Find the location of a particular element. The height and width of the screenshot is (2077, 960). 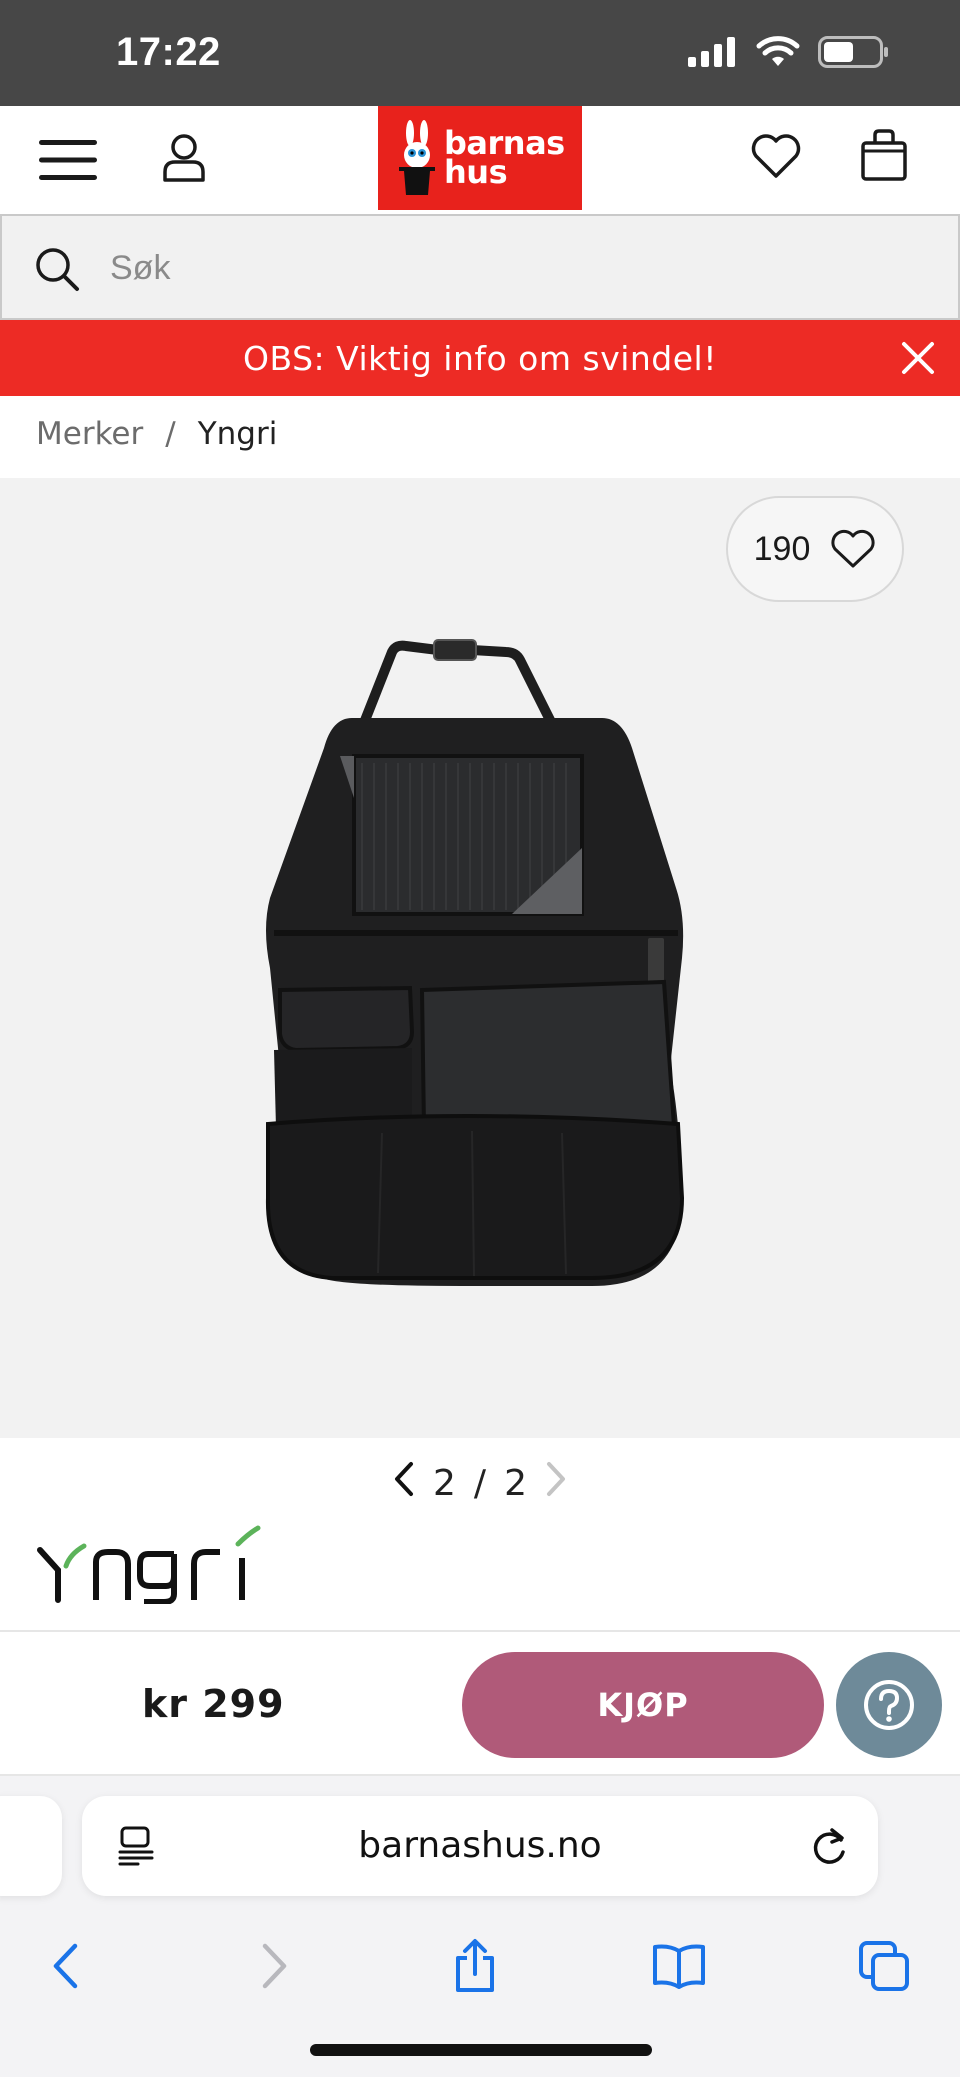

wishlist-button is located at coordinates (776, 156).